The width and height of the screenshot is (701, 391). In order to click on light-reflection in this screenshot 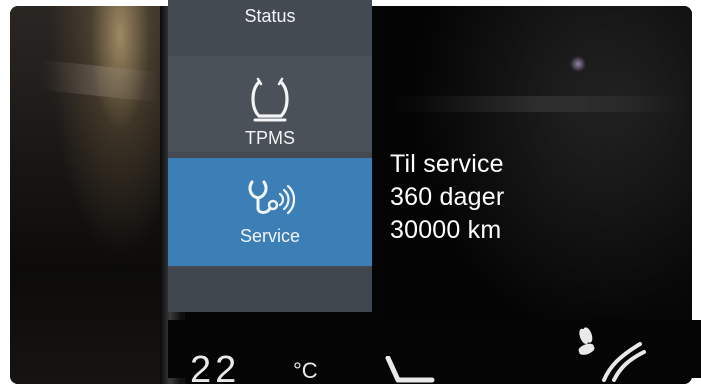, I will do `click(578, 64)`.